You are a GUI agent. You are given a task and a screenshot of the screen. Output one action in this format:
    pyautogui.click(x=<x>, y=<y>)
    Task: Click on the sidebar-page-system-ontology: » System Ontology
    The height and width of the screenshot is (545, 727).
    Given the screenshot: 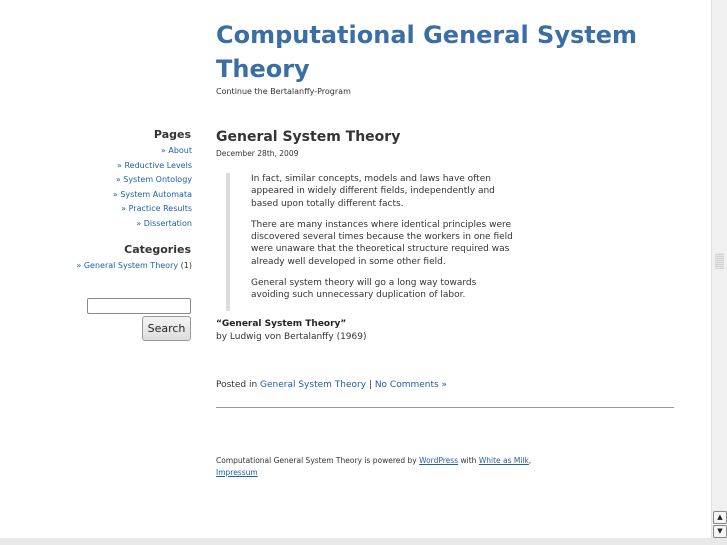 What is the action you would take?
    pyautogui.click(x=154, y=179)
    